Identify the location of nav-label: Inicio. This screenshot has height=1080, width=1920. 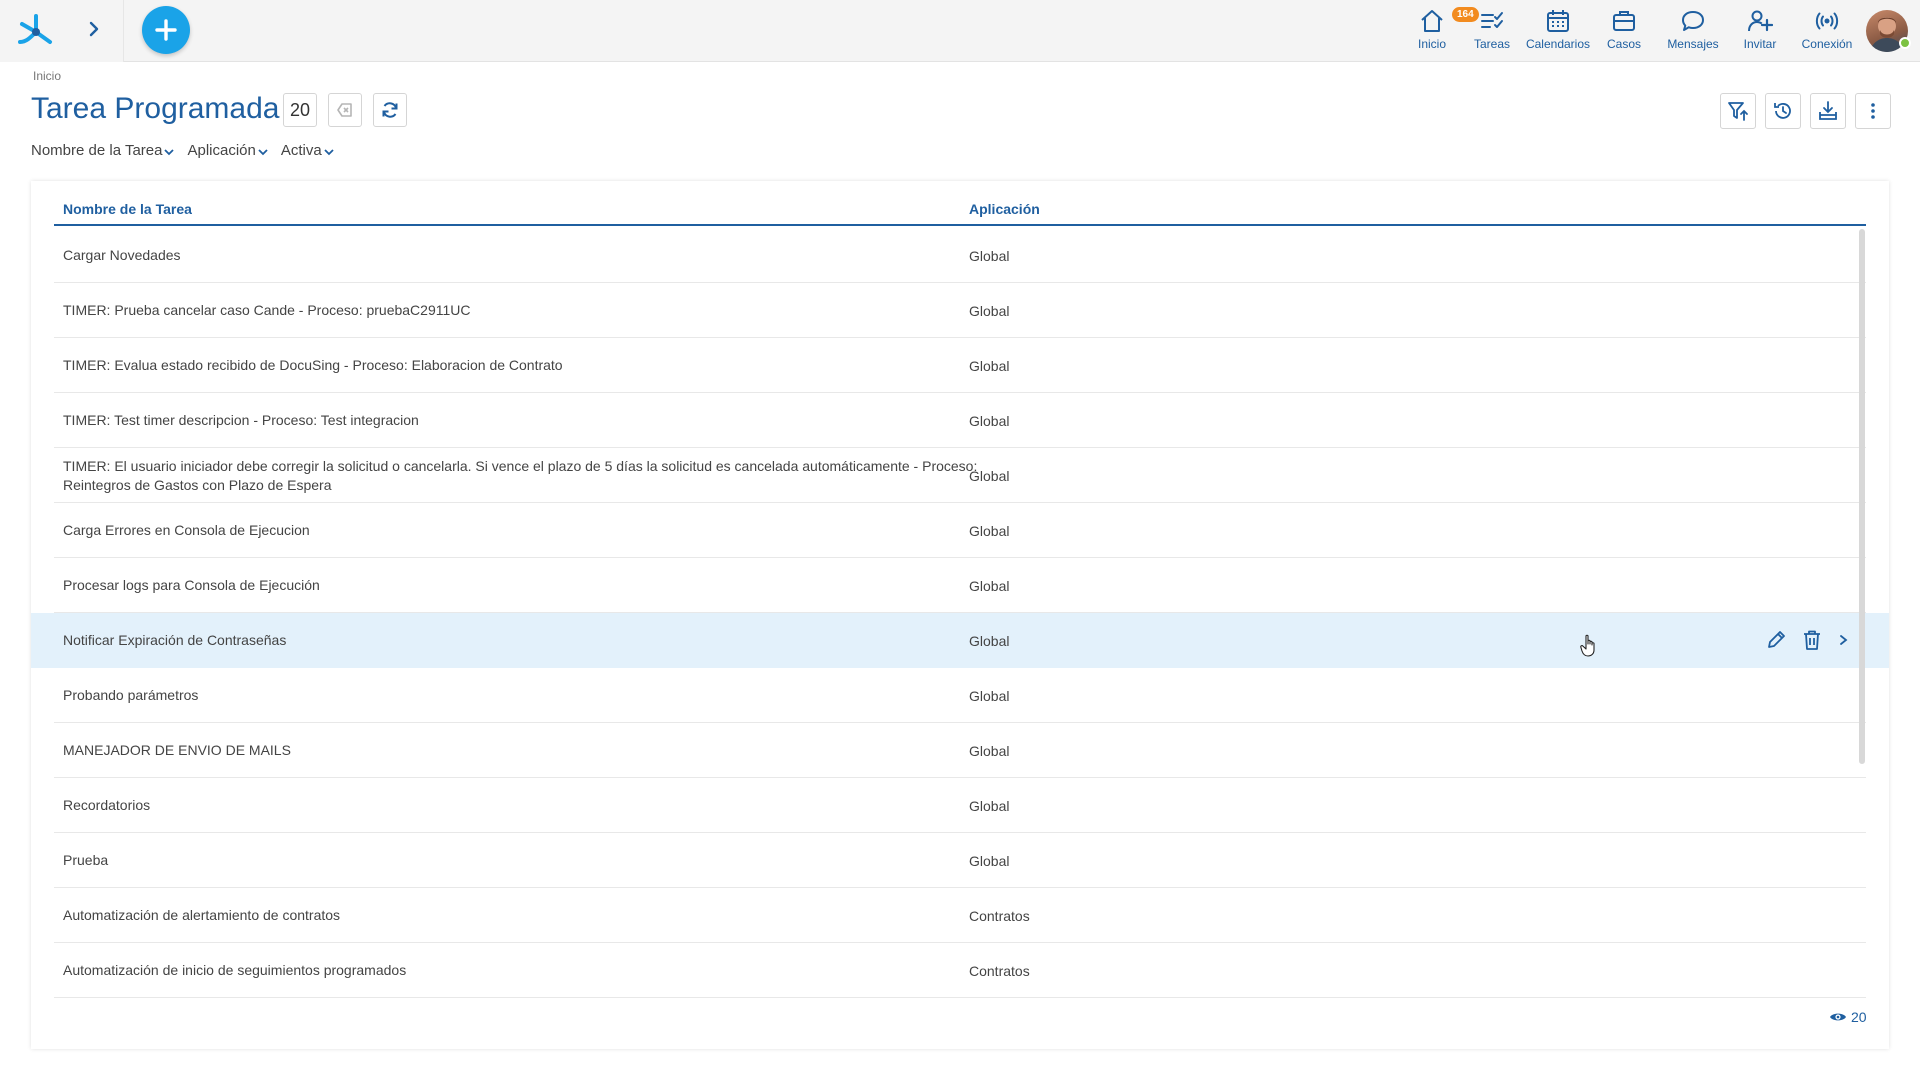
(1431, 44).